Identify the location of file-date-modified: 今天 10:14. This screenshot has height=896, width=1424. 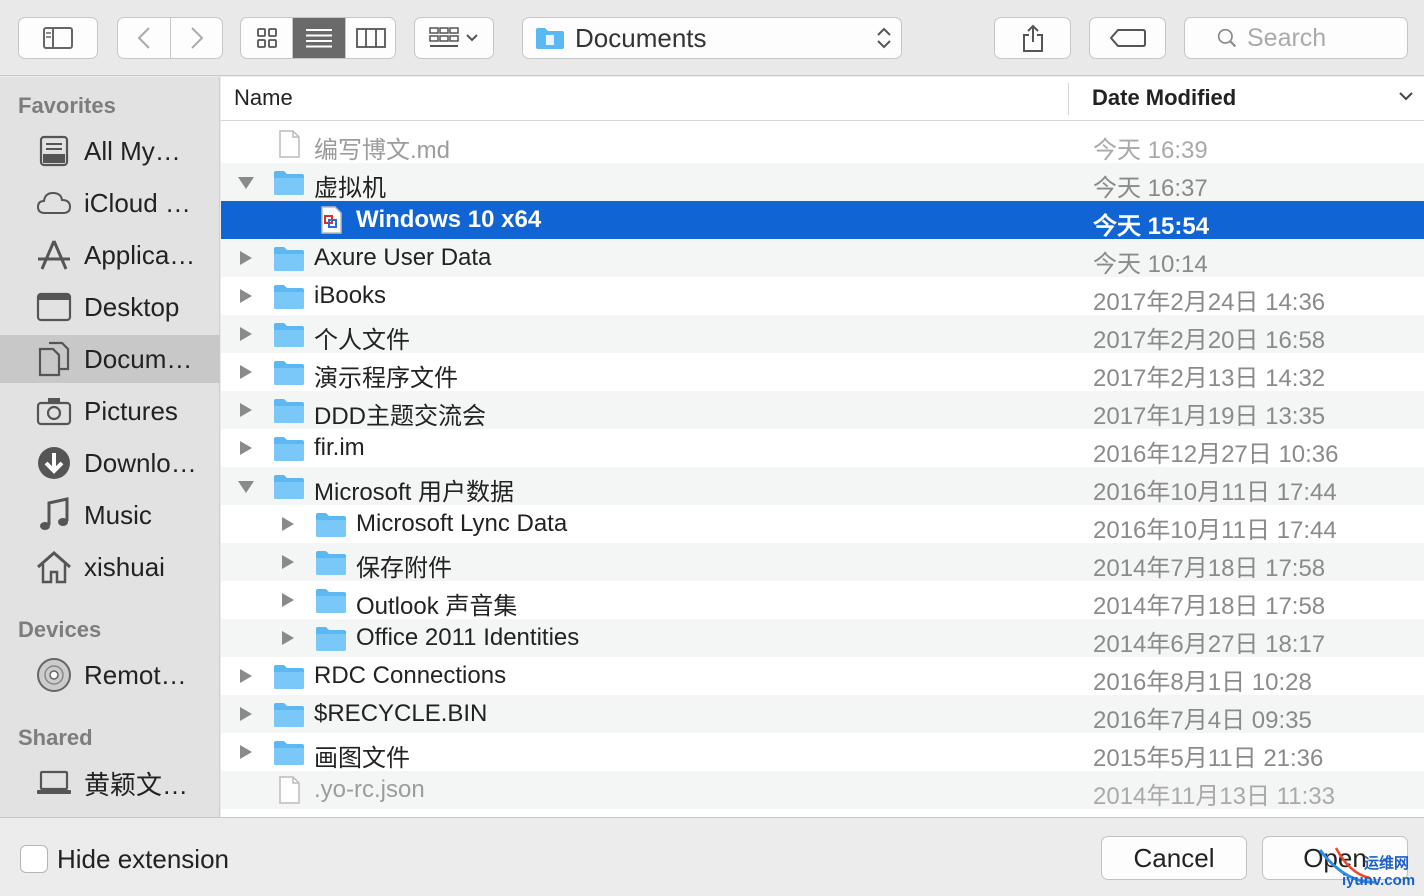
(1150, 264).